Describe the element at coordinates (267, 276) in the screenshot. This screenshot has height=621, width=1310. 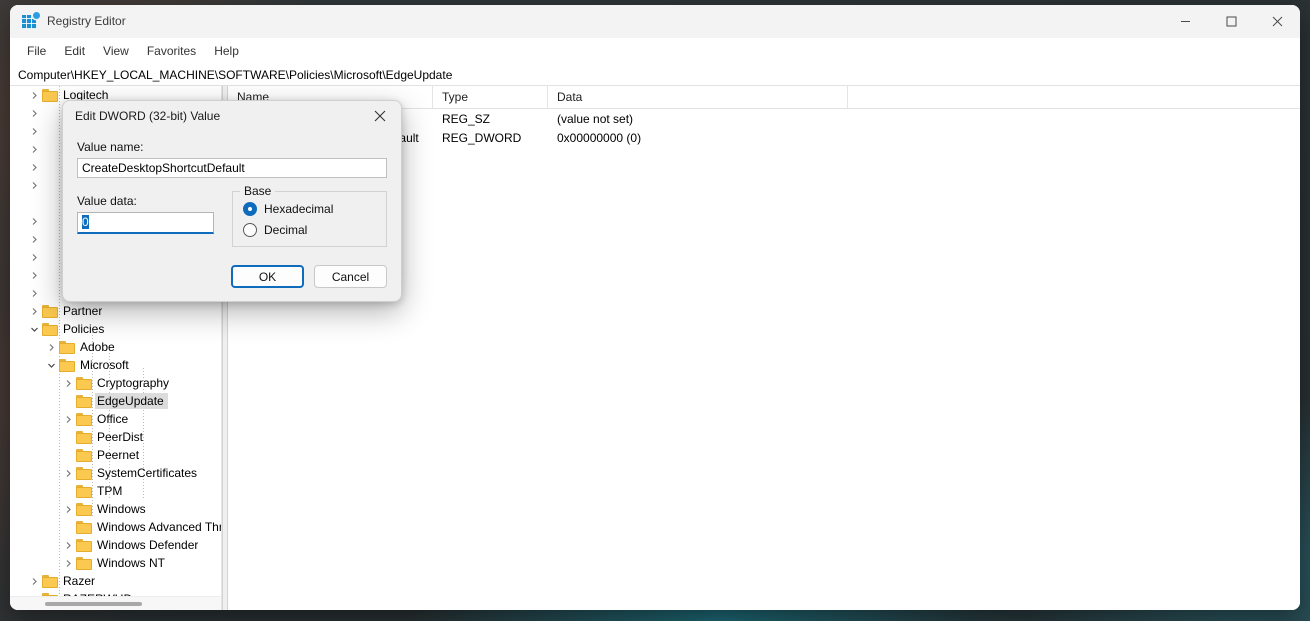
I see `ok-button: OK` at that location.